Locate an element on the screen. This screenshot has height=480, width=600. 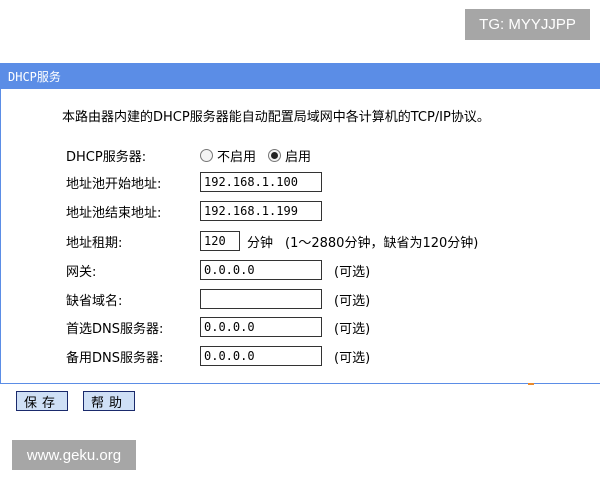
divider-accent is located at coordinates (531, 384).